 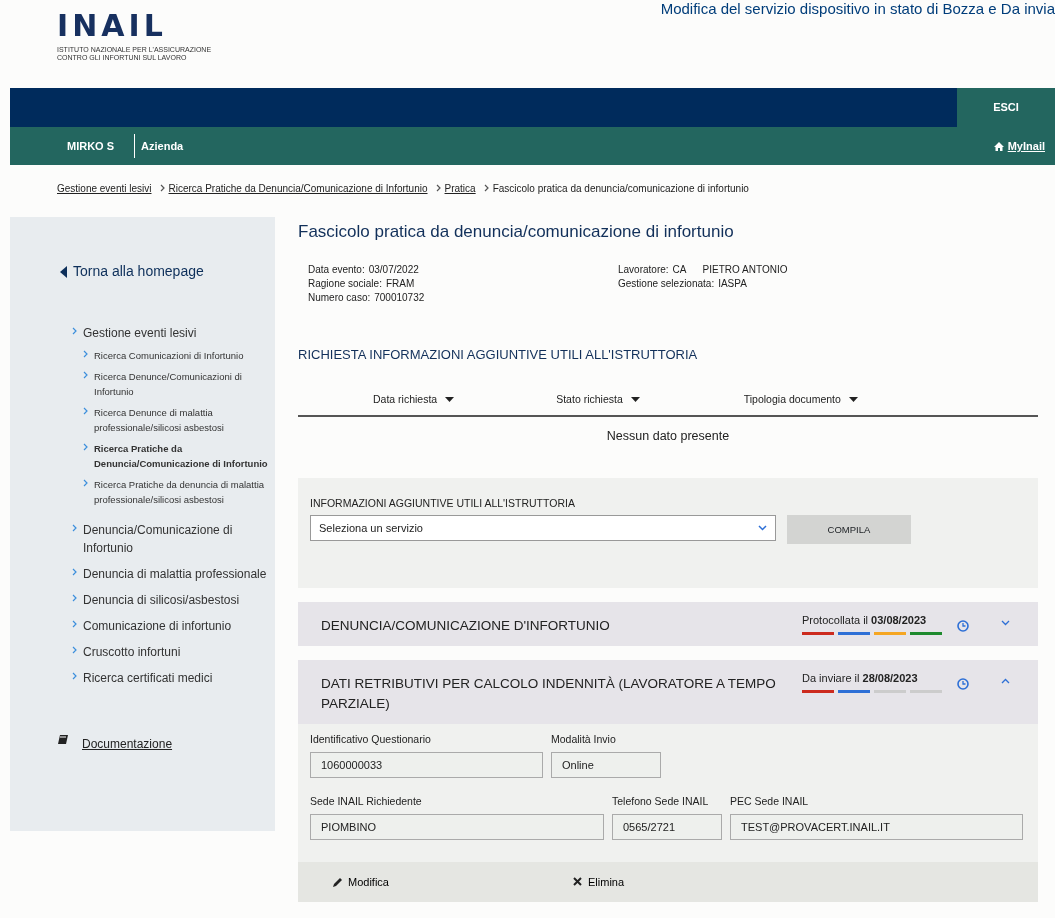 What do you see at coordinates (876, 826) in the screenshot?
I see `readonly-field: TEST@PROVACERT.INAIL.IT` at bounding box center [876, 826].